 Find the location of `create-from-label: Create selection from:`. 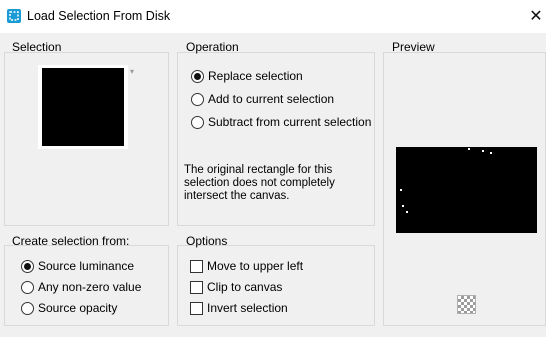

create-from-label: Create selection from: is located at coordinates (71, 241).